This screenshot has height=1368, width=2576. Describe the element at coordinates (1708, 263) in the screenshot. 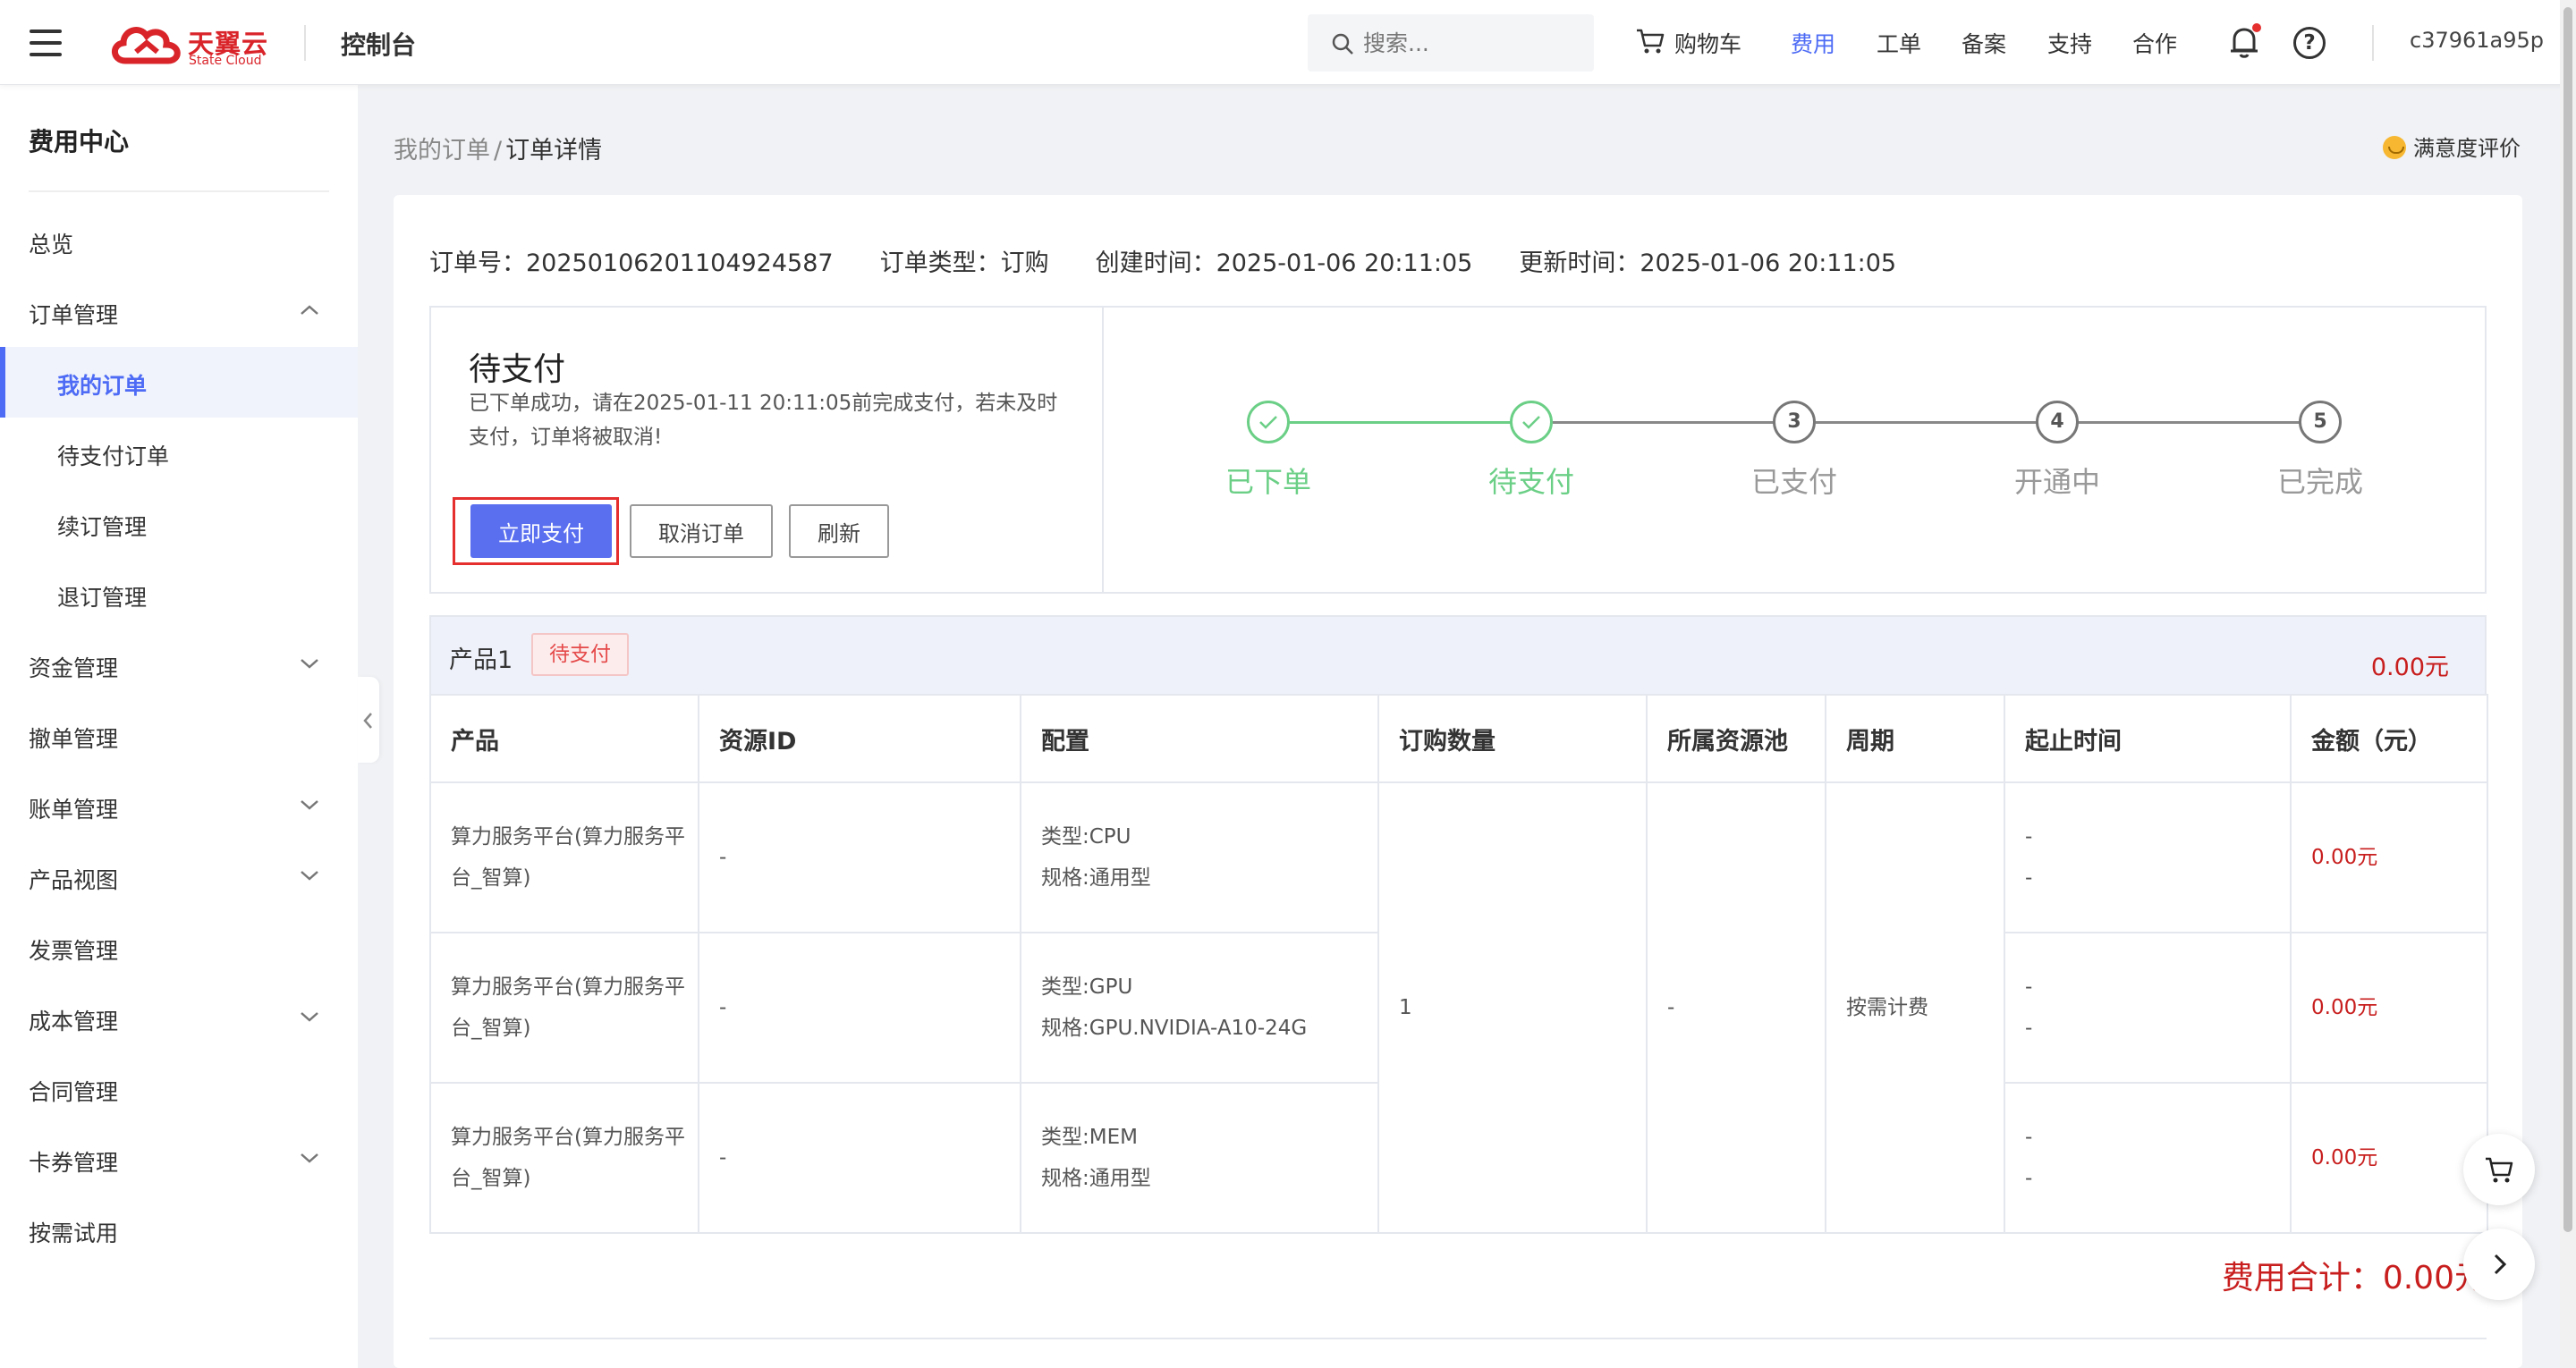

I see `order-updated-time: 更新时间：2025-01-06 20:11:05` at that location.